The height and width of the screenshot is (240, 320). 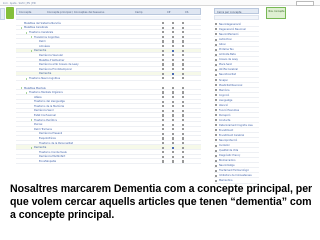 I want to click on tree-row-label: Trastorns Psicòtics, so click(x=45, y=120).